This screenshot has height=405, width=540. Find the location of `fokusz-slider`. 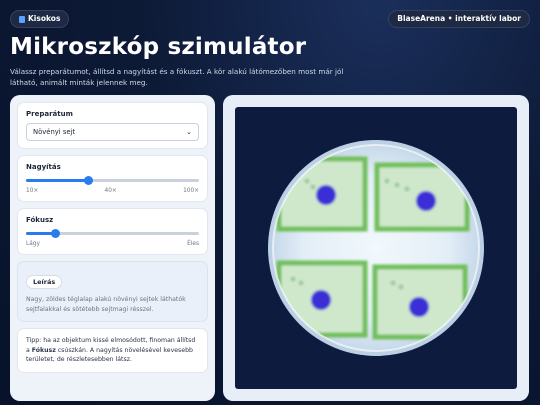

fokusz-slider is located at coordinates (112, 233).